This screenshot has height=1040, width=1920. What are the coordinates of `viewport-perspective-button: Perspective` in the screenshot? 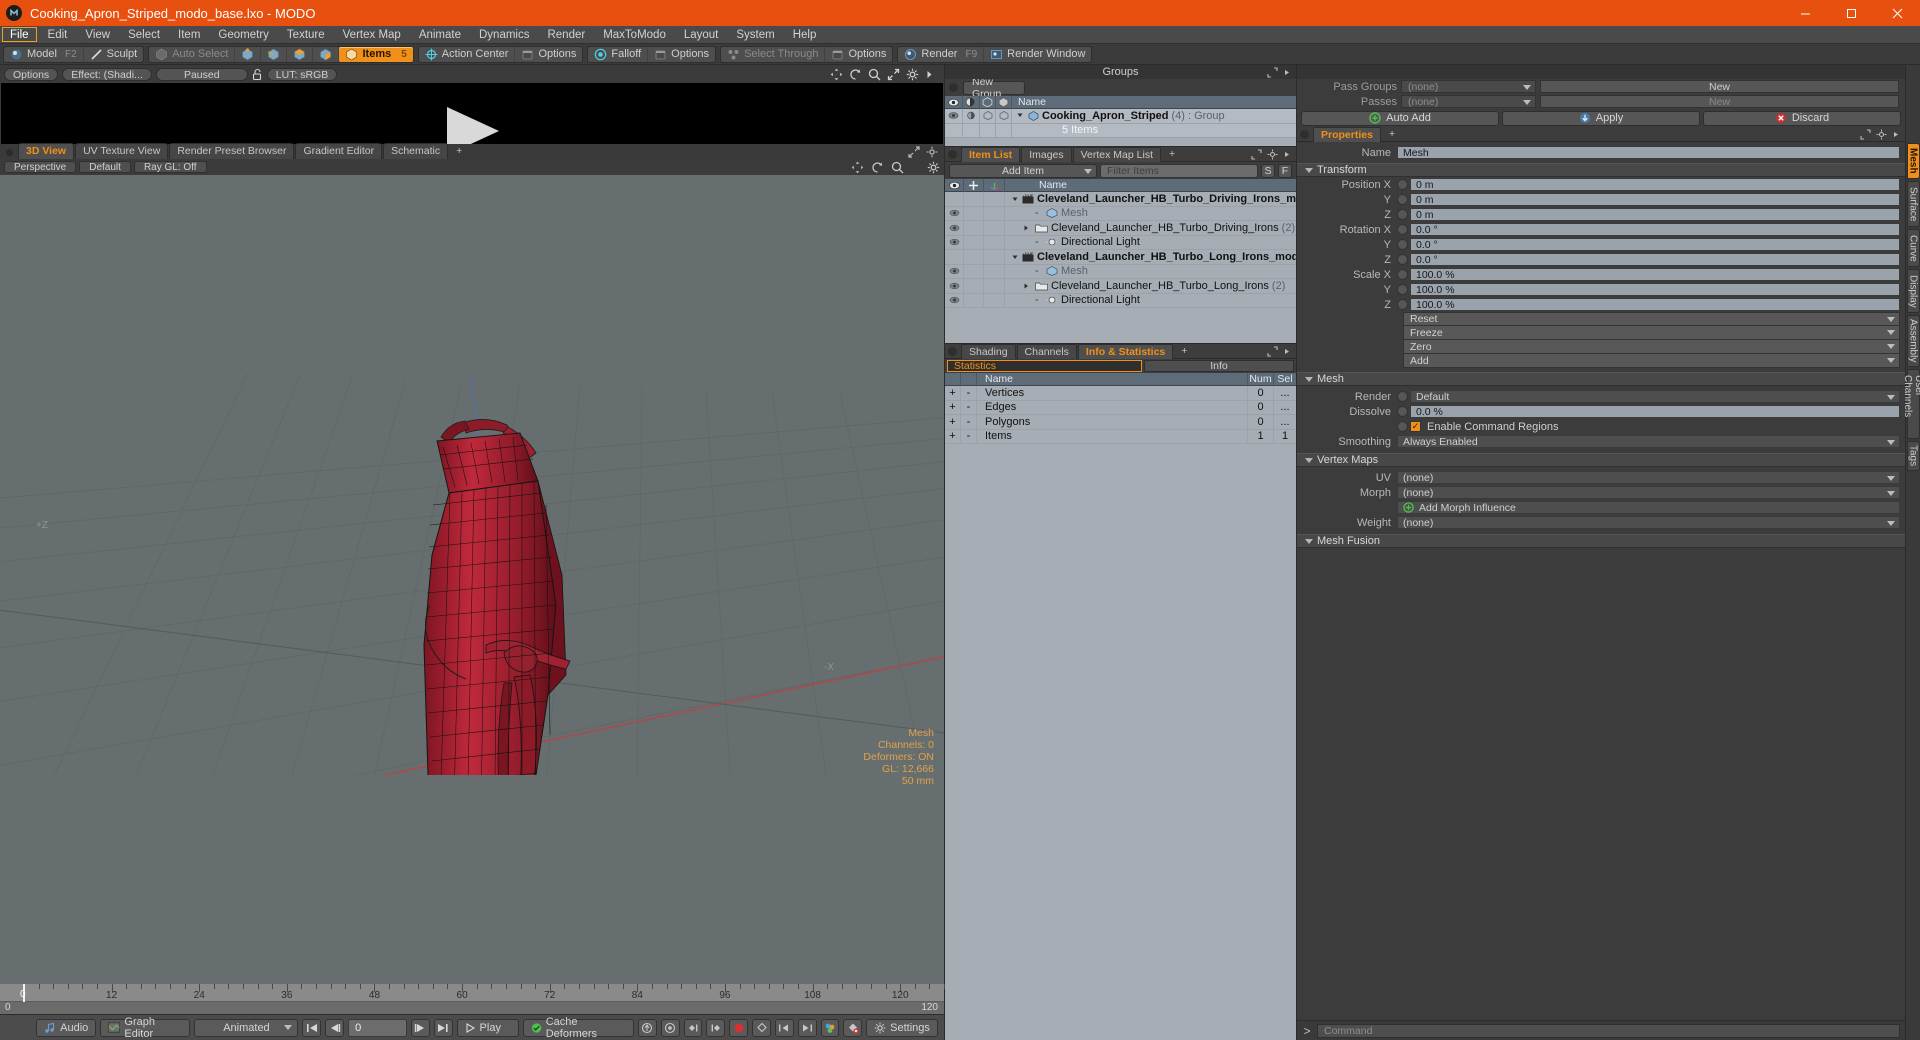 It's located at (40, 167).